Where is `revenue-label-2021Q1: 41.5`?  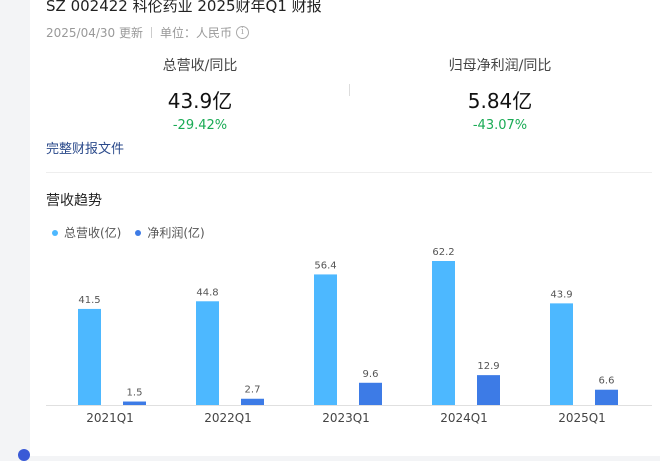
revenue-label-2021Q1: 41.5 is located at coordinates (89, 300).